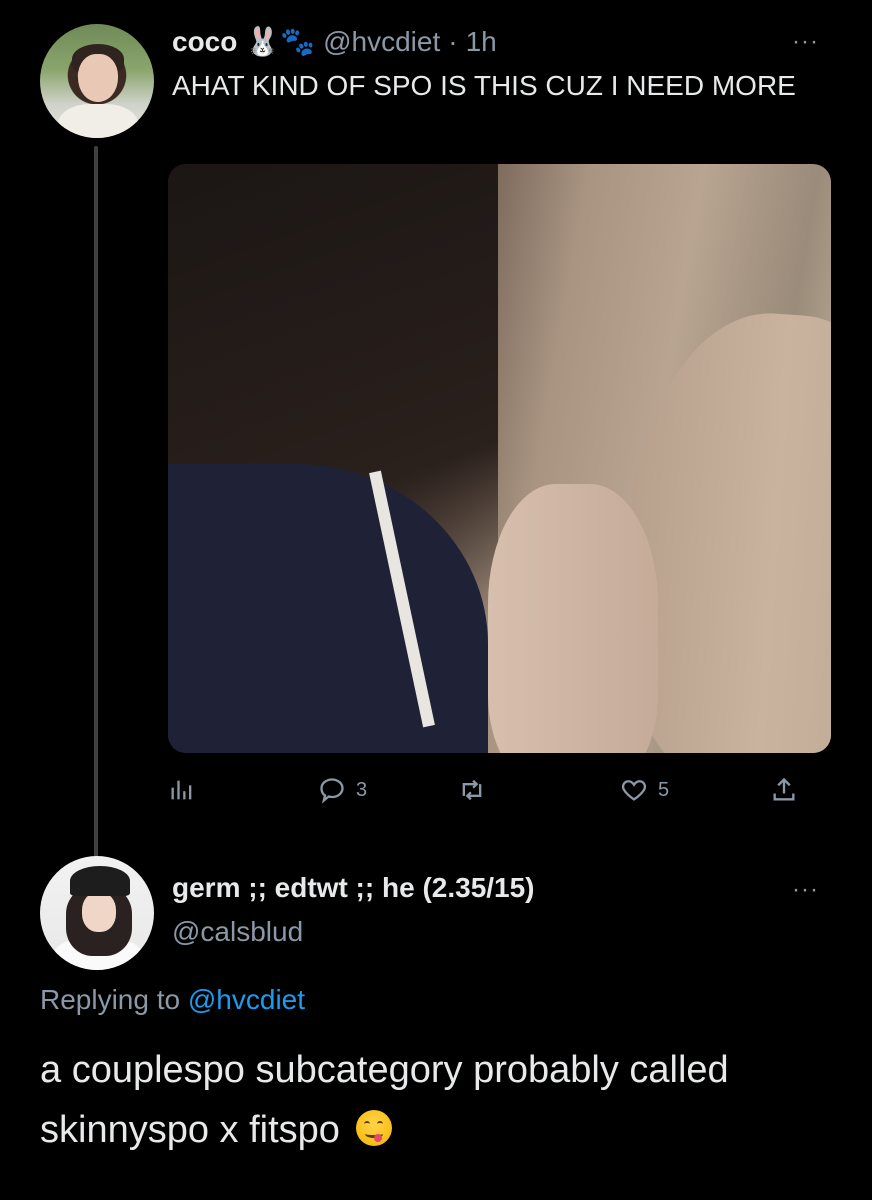 This screenshot has height=1200, width=872. I want to click on reply-user-handle: @calsblud, so click(237, 932).